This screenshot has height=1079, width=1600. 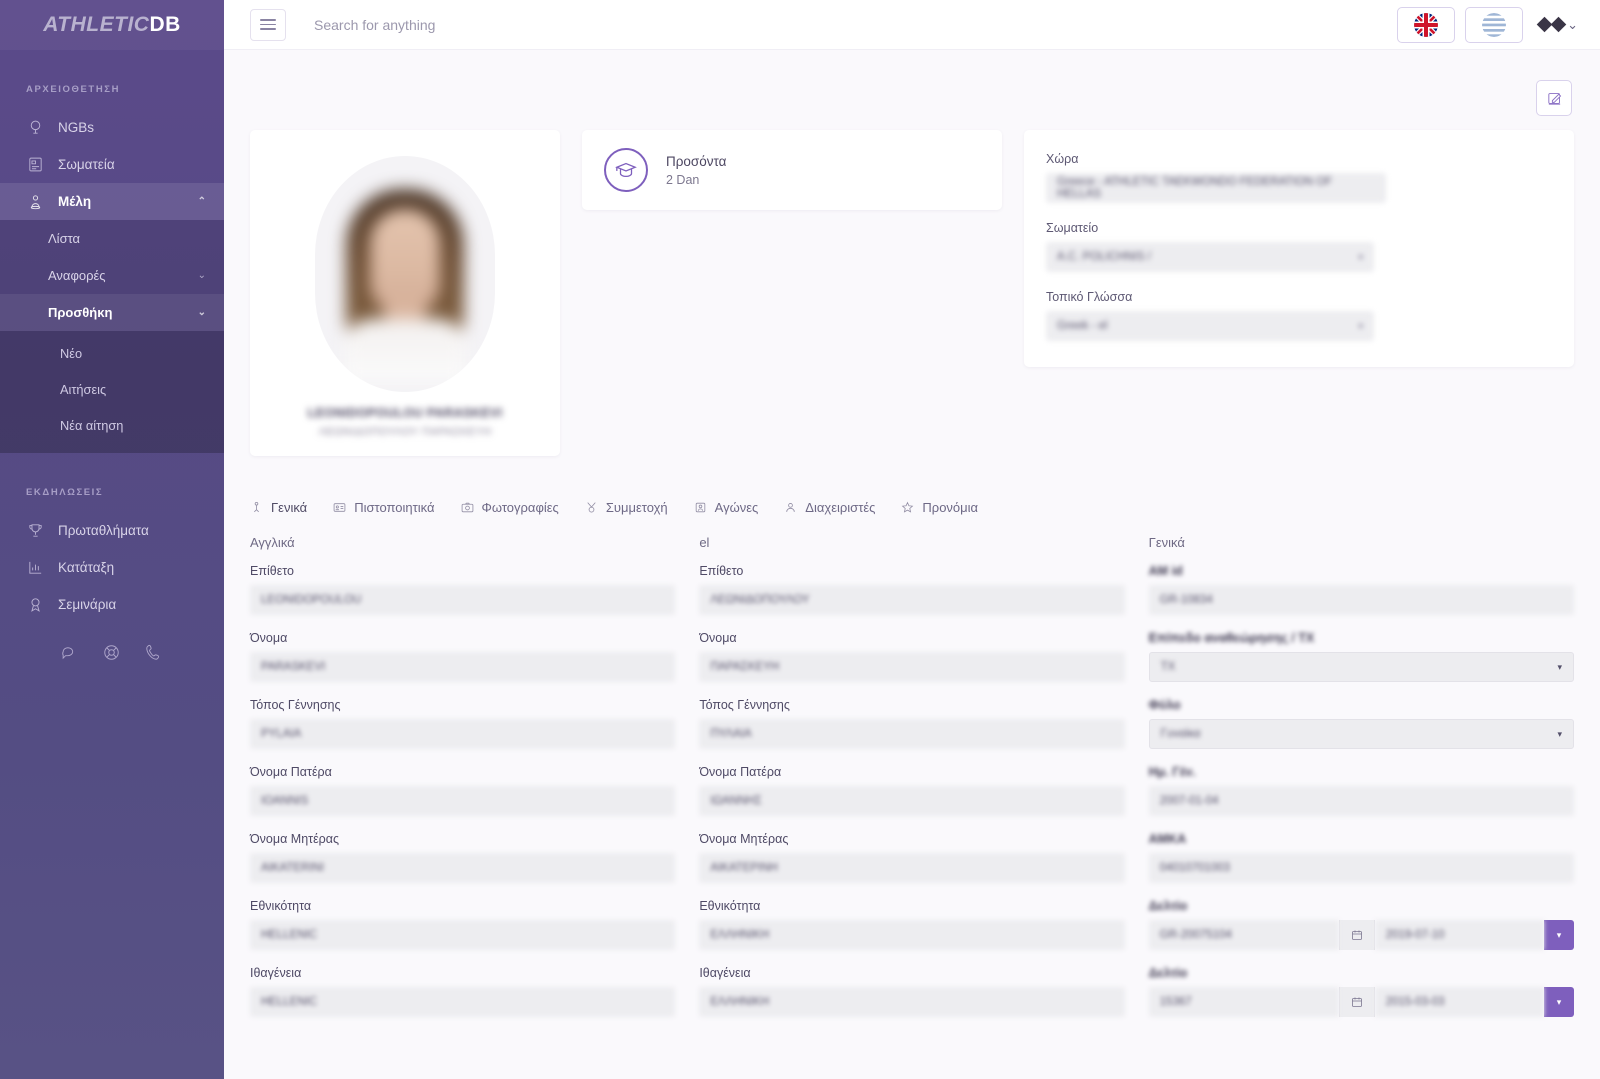 I want to click on tab-general: Γενικά, so click(x=278, y=511).